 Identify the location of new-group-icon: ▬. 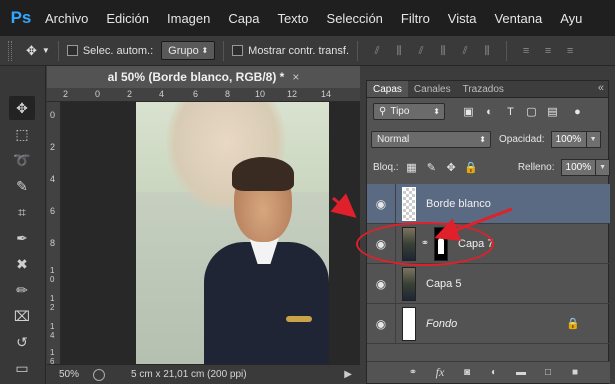
(521, 373).